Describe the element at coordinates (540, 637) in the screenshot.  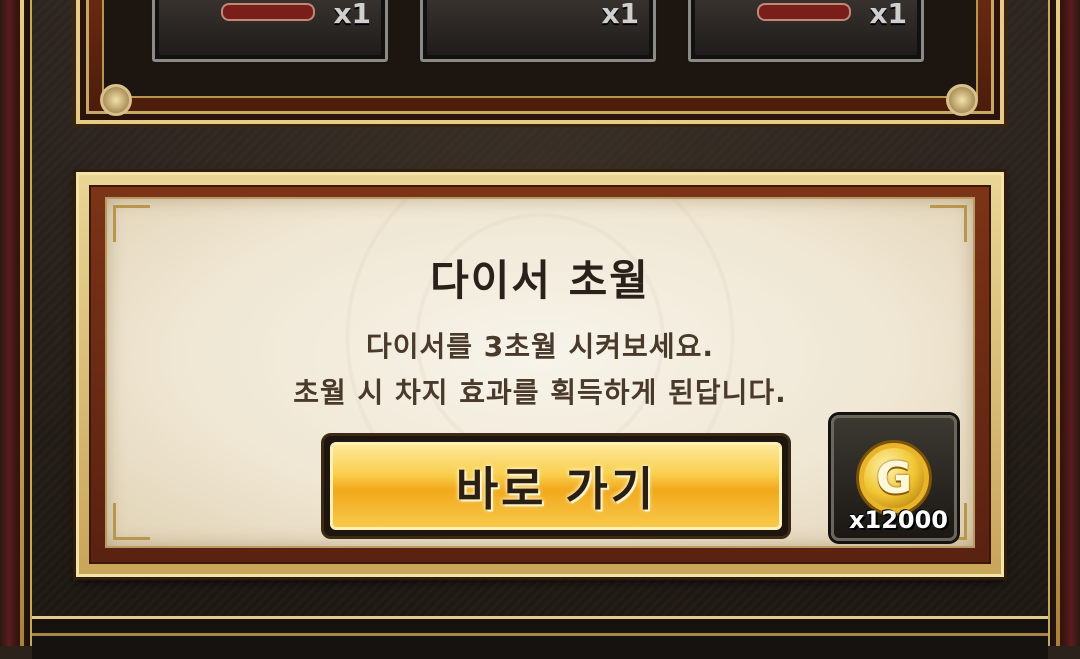
I see `next-panel-edge` at that location.